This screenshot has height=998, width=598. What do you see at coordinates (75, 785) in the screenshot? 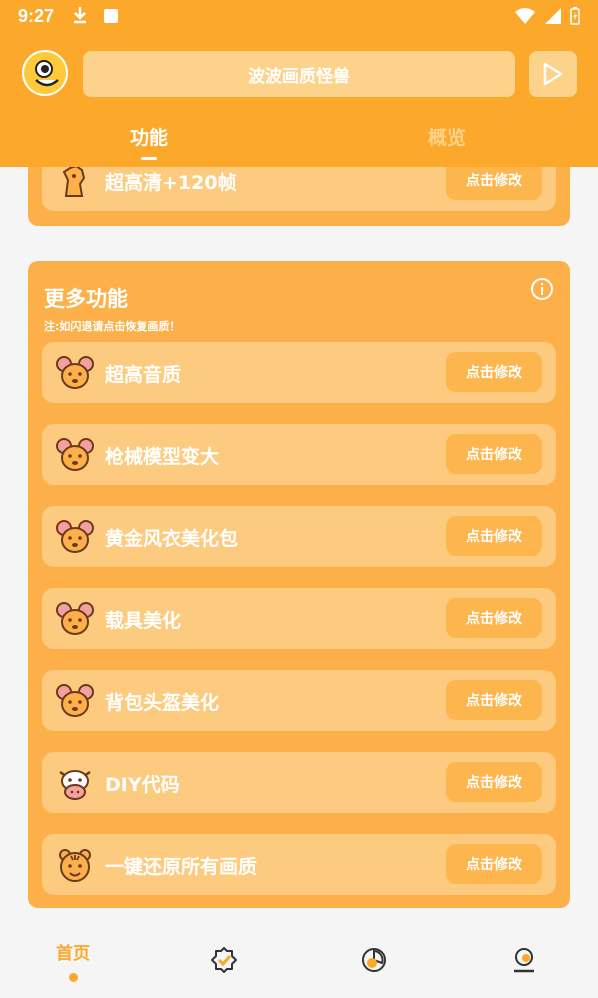
I see `cow-icon` at bounding box center [75, 785].